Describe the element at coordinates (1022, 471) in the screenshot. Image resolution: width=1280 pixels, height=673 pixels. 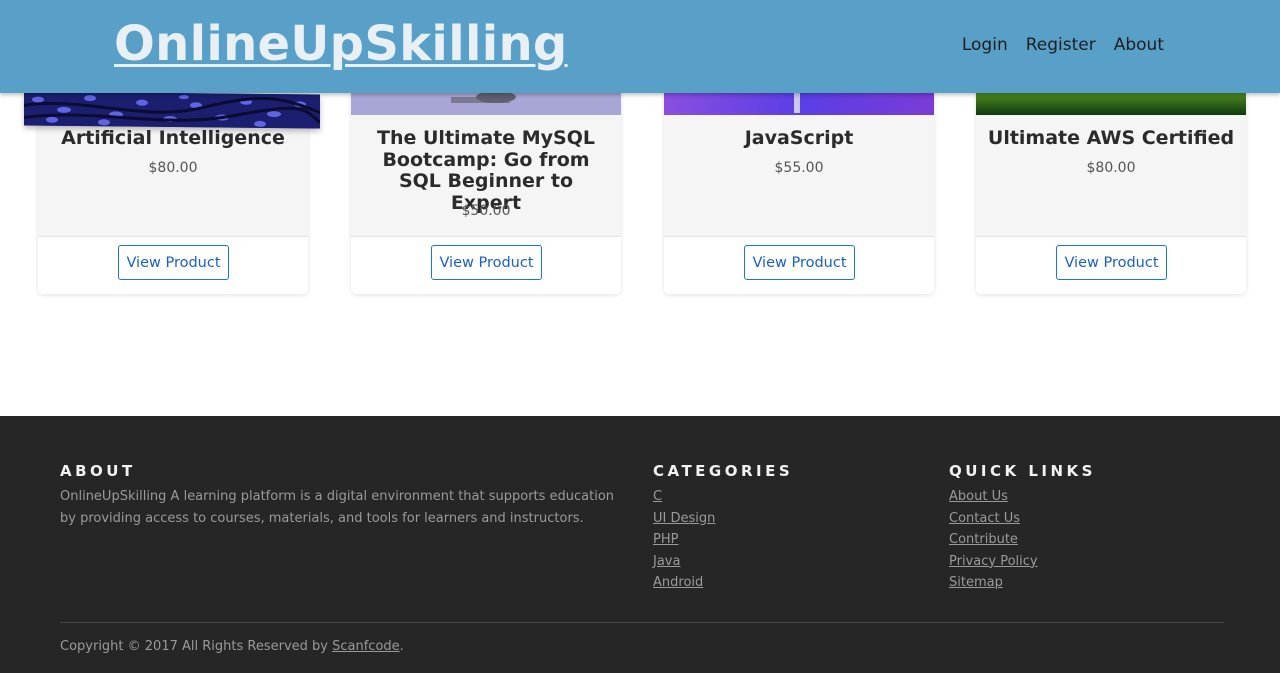
I see `footer-quicklinks-heading: QUICK LINKS` at that location.